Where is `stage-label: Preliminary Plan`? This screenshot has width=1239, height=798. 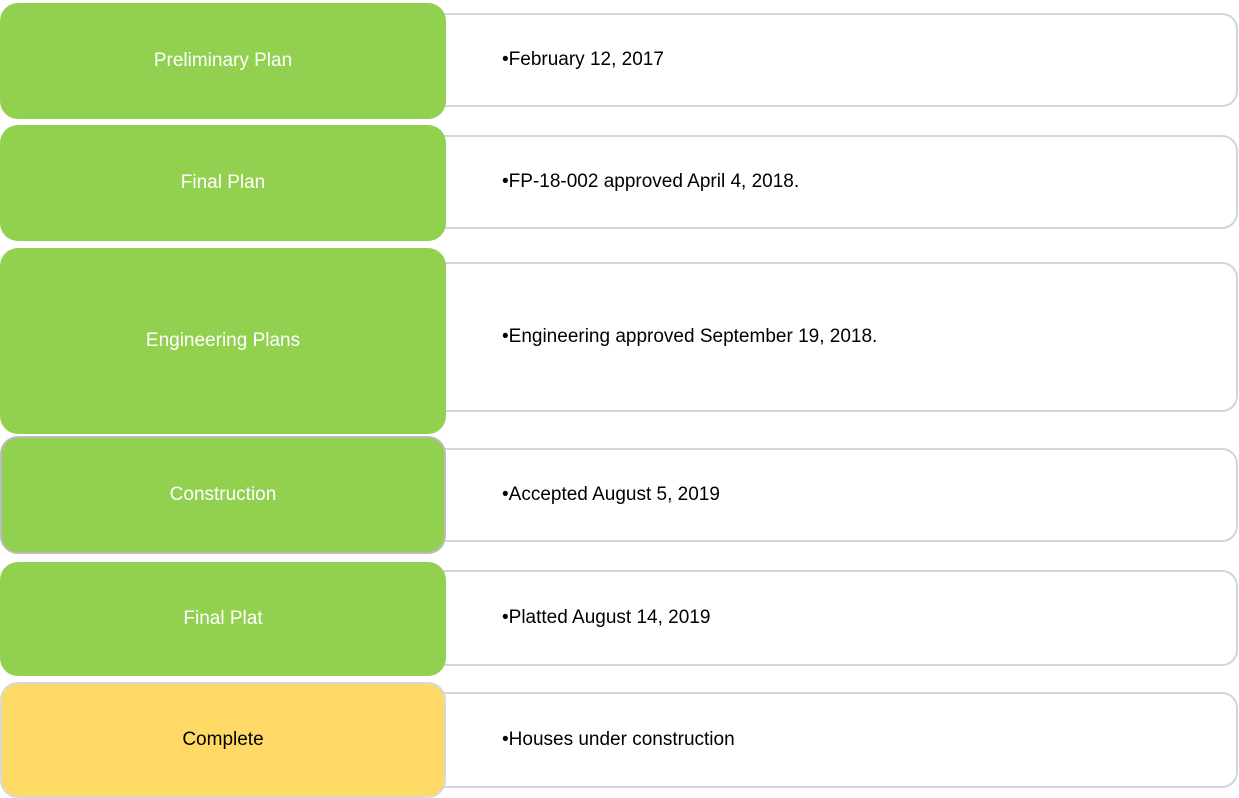 stage-label: Preliminary Plan is located at coordinates (223, 60).